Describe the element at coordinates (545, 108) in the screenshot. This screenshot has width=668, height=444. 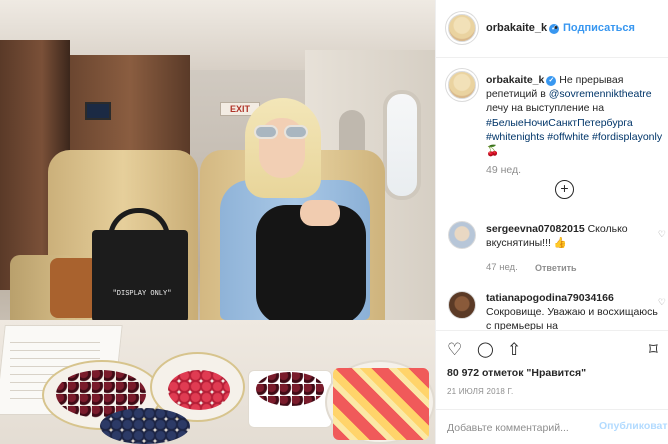
I see `caption-text-2: лечу на выступление на` at that location.